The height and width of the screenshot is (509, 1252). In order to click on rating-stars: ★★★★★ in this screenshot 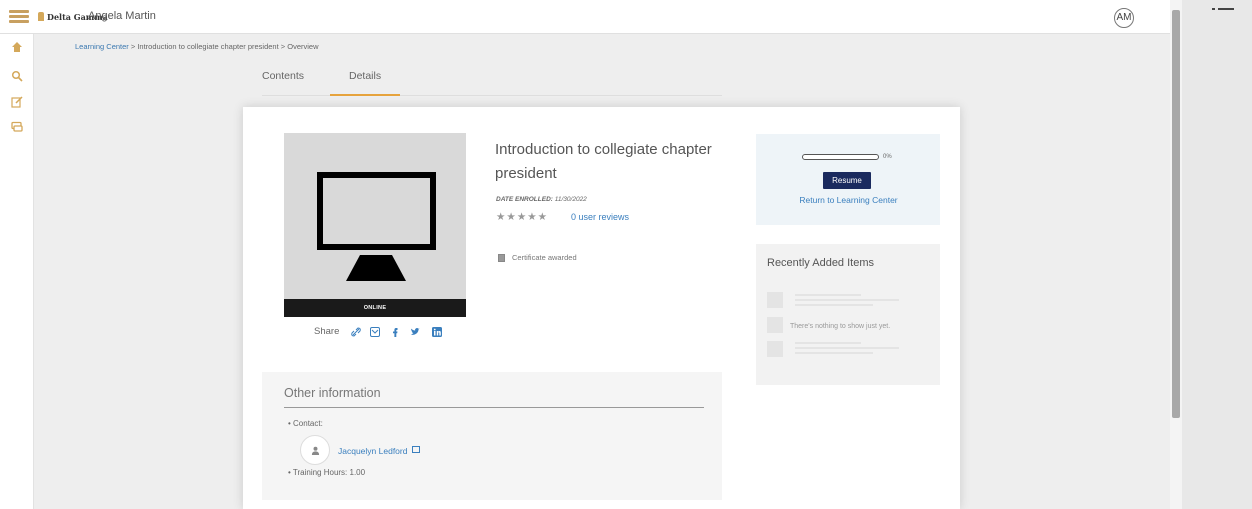, I will do `click(522, 217)`.